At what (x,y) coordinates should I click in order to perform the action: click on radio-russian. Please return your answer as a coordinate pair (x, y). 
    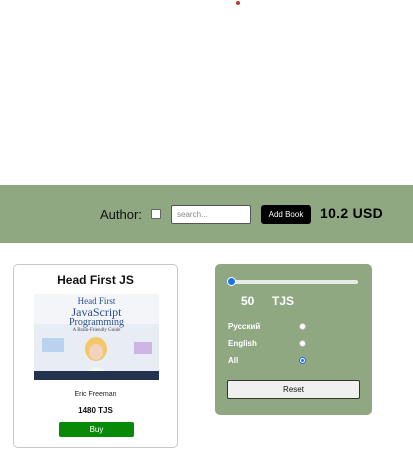
    Looking at the image, I should click on (302, 326).